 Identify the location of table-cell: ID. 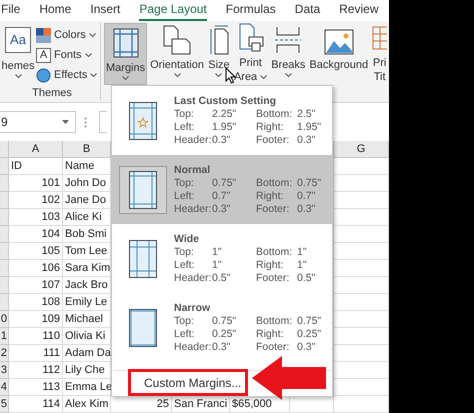
(36, 166).